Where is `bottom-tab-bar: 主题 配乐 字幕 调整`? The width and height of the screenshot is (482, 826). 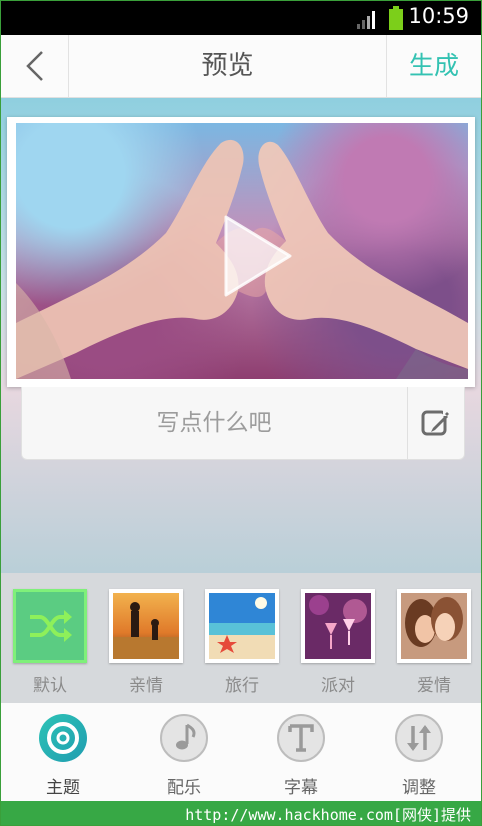 bottom-tab-bar: 主题 配乐 字幕 调整 is located at coordinates (241, 752).